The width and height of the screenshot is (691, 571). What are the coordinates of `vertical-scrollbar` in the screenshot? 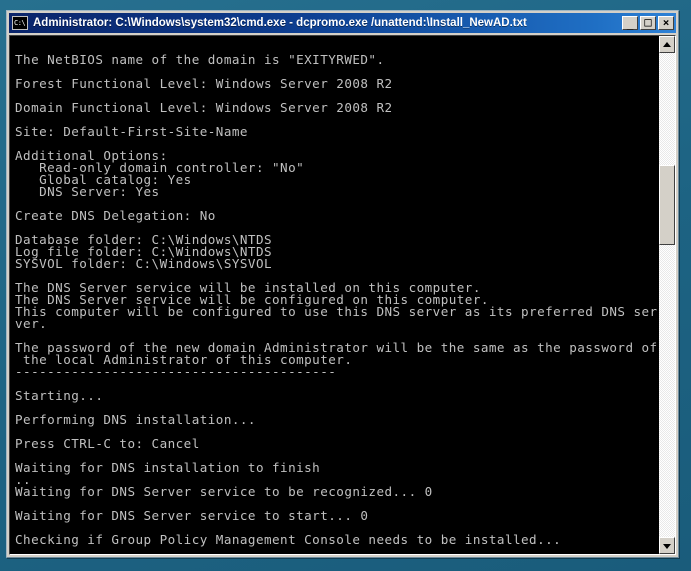 It's located at (666, 295).